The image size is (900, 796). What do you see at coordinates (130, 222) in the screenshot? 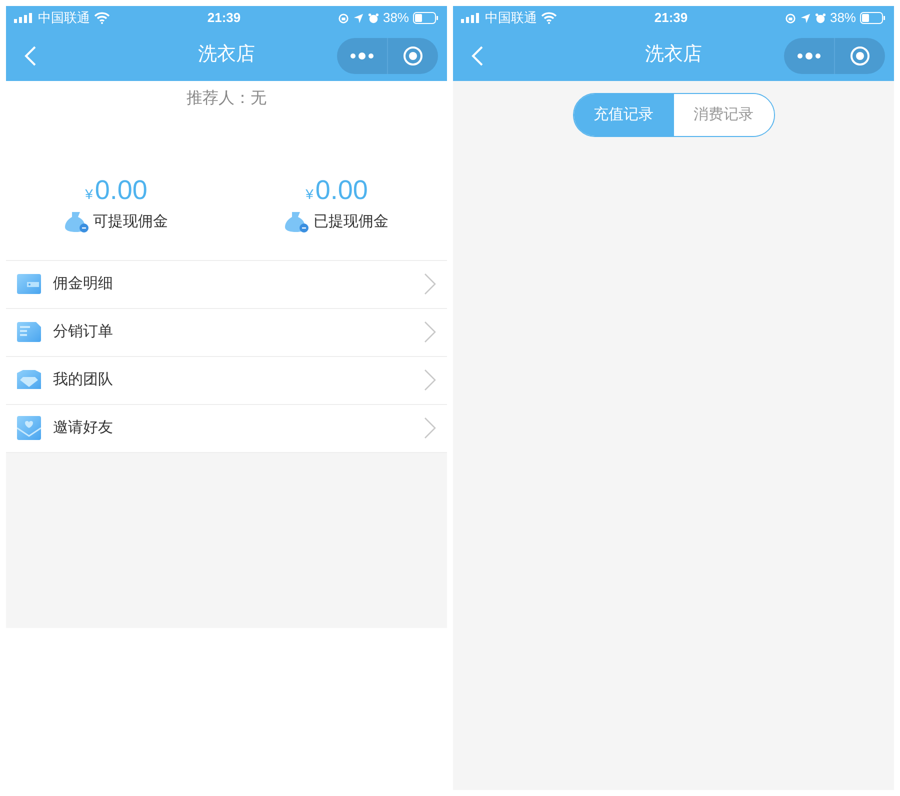
I see `balance-label: 可提现佣金` at bounding box center [130, 222].